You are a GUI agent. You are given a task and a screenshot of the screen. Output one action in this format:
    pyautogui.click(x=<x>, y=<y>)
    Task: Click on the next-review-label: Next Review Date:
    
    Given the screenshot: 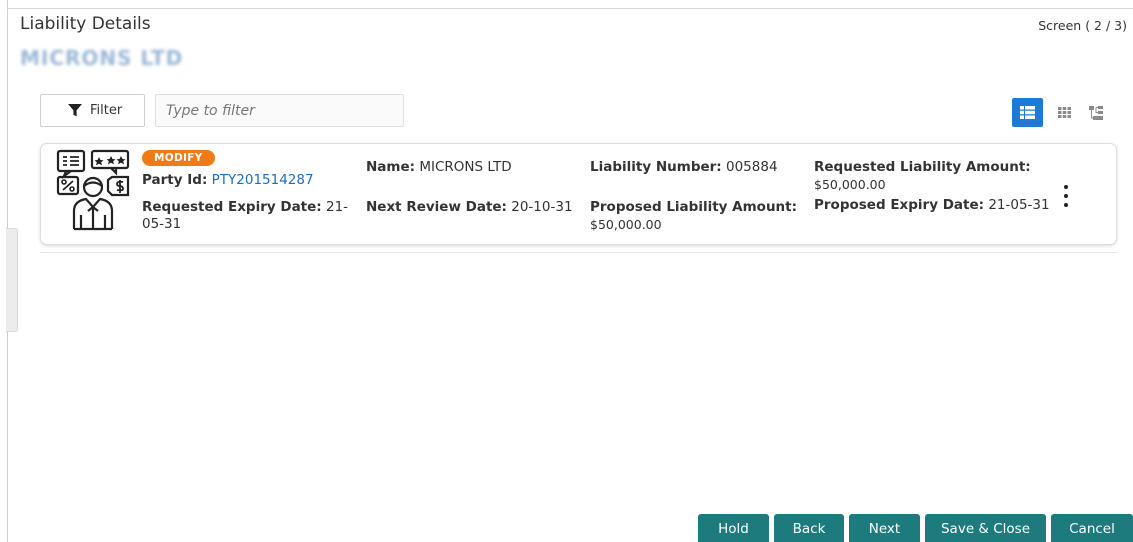 What is the action you would take?
    pyautogui.click(x=436, y=207)
    